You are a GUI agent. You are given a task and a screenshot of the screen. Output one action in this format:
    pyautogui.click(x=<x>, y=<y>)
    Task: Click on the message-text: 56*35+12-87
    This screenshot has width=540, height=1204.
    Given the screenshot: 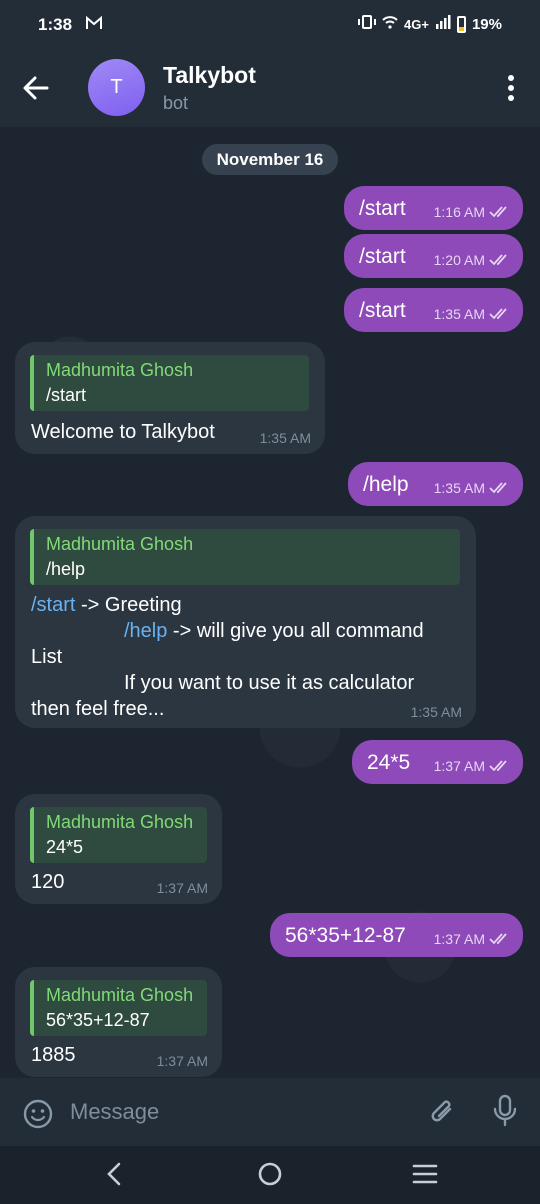 What is the action you would take?
    pyautogui.click(x=345, y=935)
    